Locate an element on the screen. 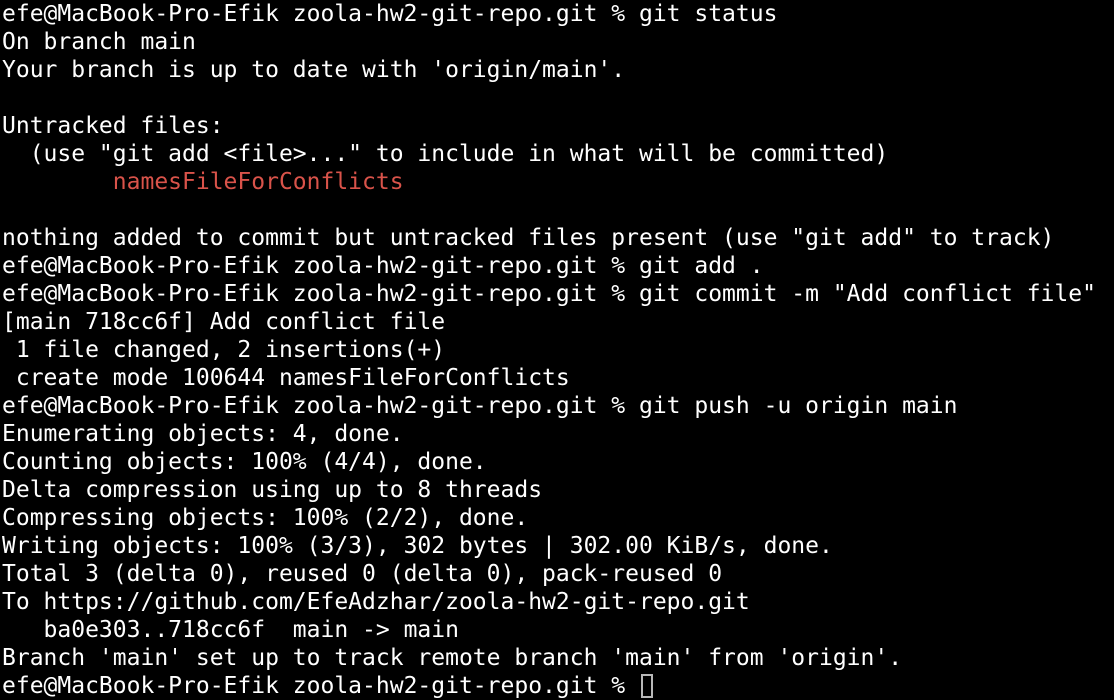 The width and height of the screenshot is (1114, 700). terminal-line: Compressing objects: 100% (2/2), done. is located at coordinates (265, 518).